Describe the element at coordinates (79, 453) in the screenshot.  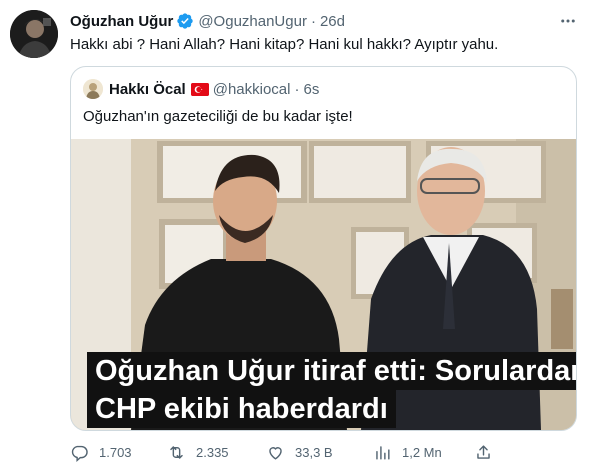
I see `reply-icon` at that location.